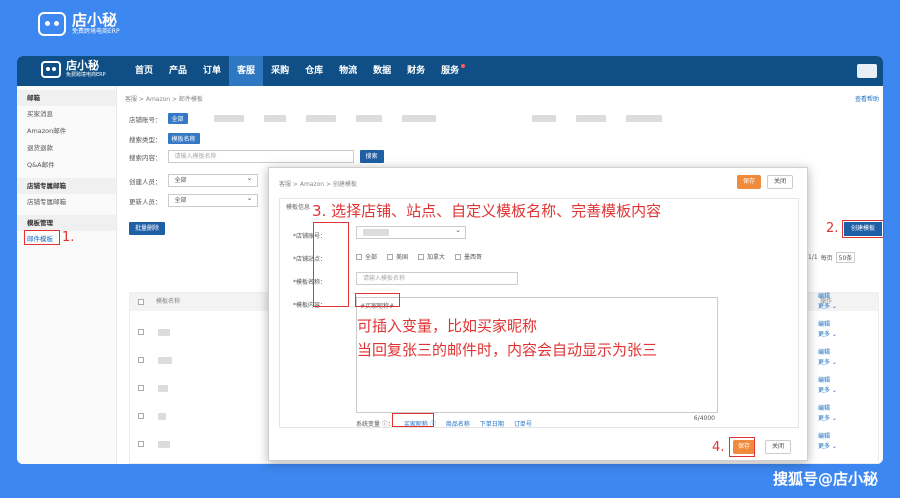 Image resolution: width=900 pixels, height=498 pixels. What do you see at coordinates (468, 256) in the screenshot?
I see `site-mx: 墨西哥` at bounding box center [468, 256].